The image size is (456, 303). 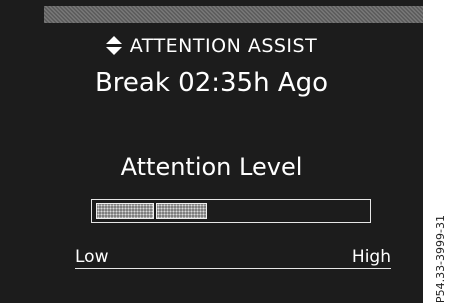 What do you see at coordinates (231, 211) in the screenshot?
I see `attention-level-bar` at bounding box center [231, 211].